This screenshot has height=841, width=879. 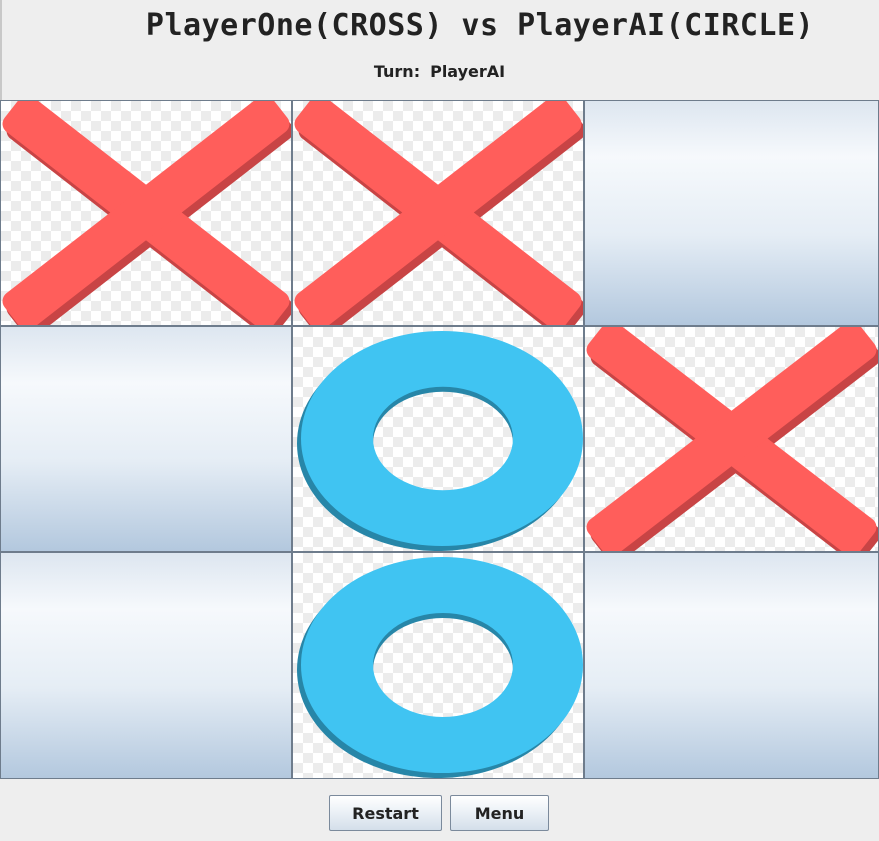 I want to click on board-cell-r1-c2, so click(x=438, y=213).